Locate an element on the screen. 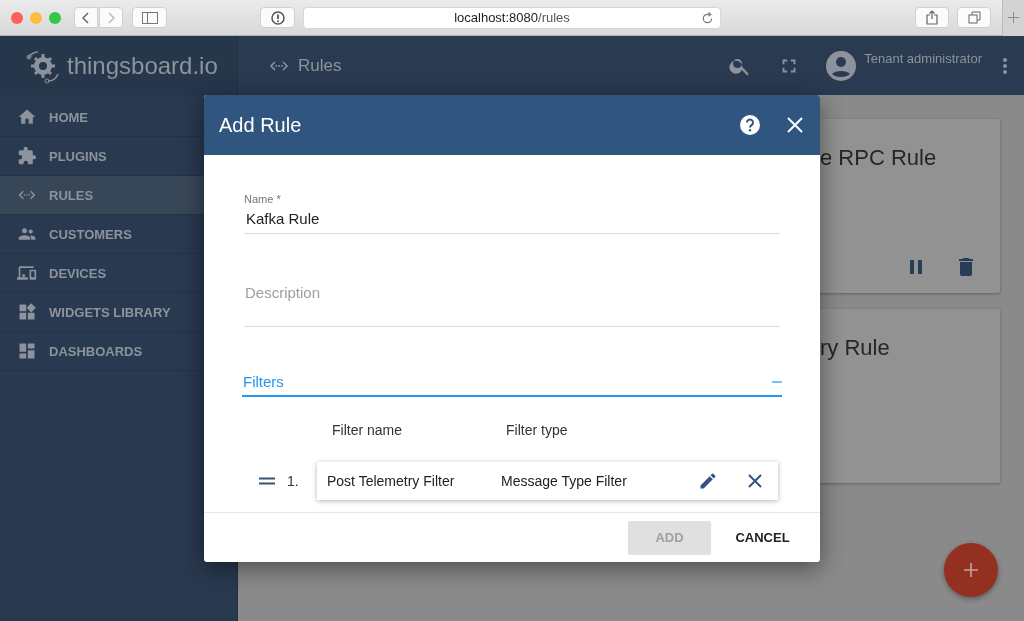 The image size is (1024, 621). share-icon is located at coordinates (932, 17).